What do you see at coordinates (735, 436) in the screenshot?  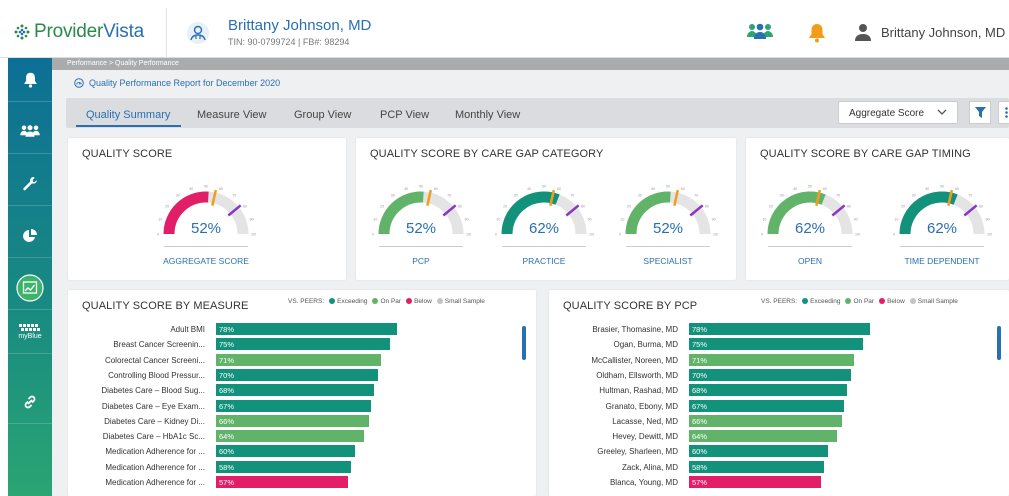 I see `bar-row: Hevey, Dewitt, MD 64%` at bounding box center [735, 436].